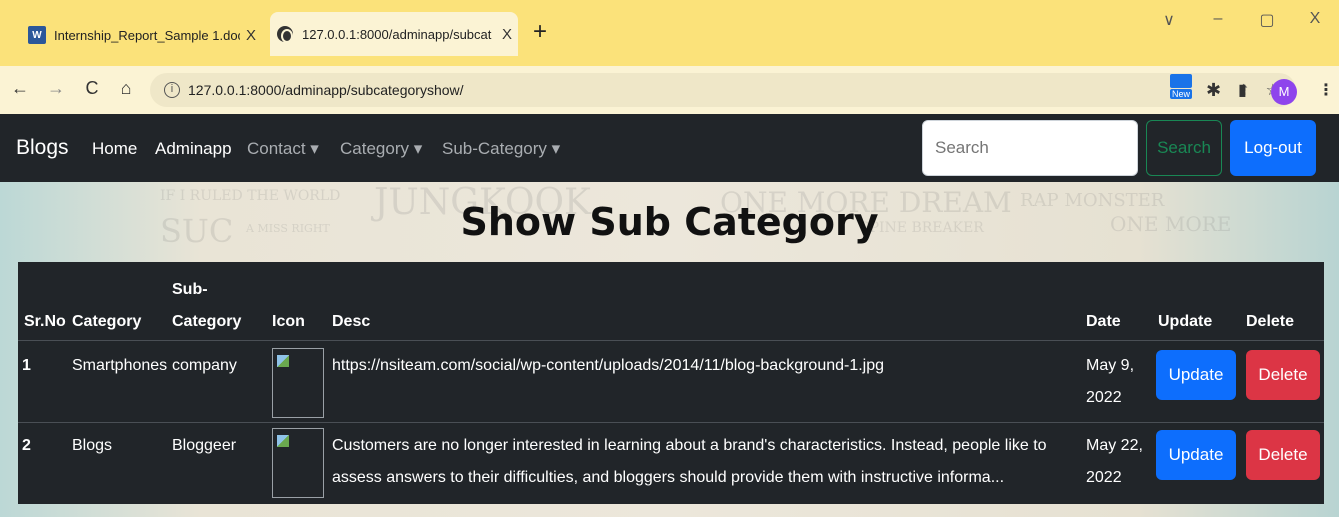 The width and height of the screenshot is (1339, 517). Describe the element at coordinates (288, 321) in the screenshot. I see `header-icon: Icon` at that location.